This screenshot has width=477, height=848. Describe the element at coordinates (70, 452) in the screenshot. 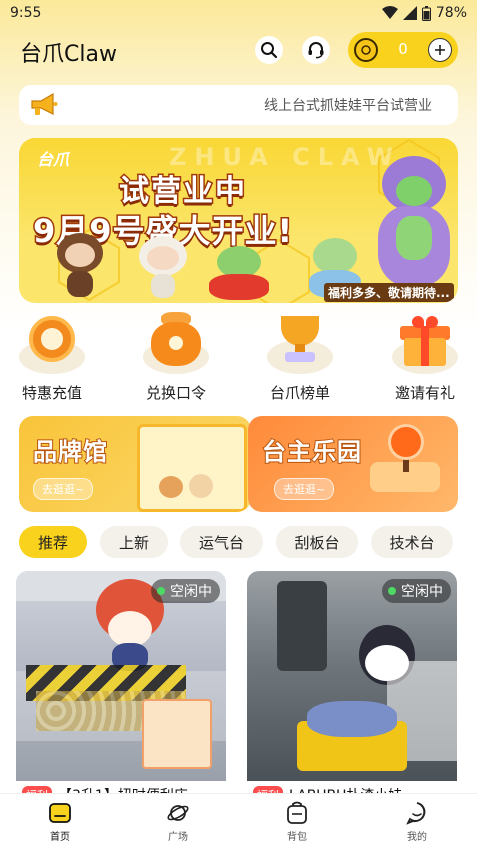

I see `promo-title: 品牌馆` at that location.